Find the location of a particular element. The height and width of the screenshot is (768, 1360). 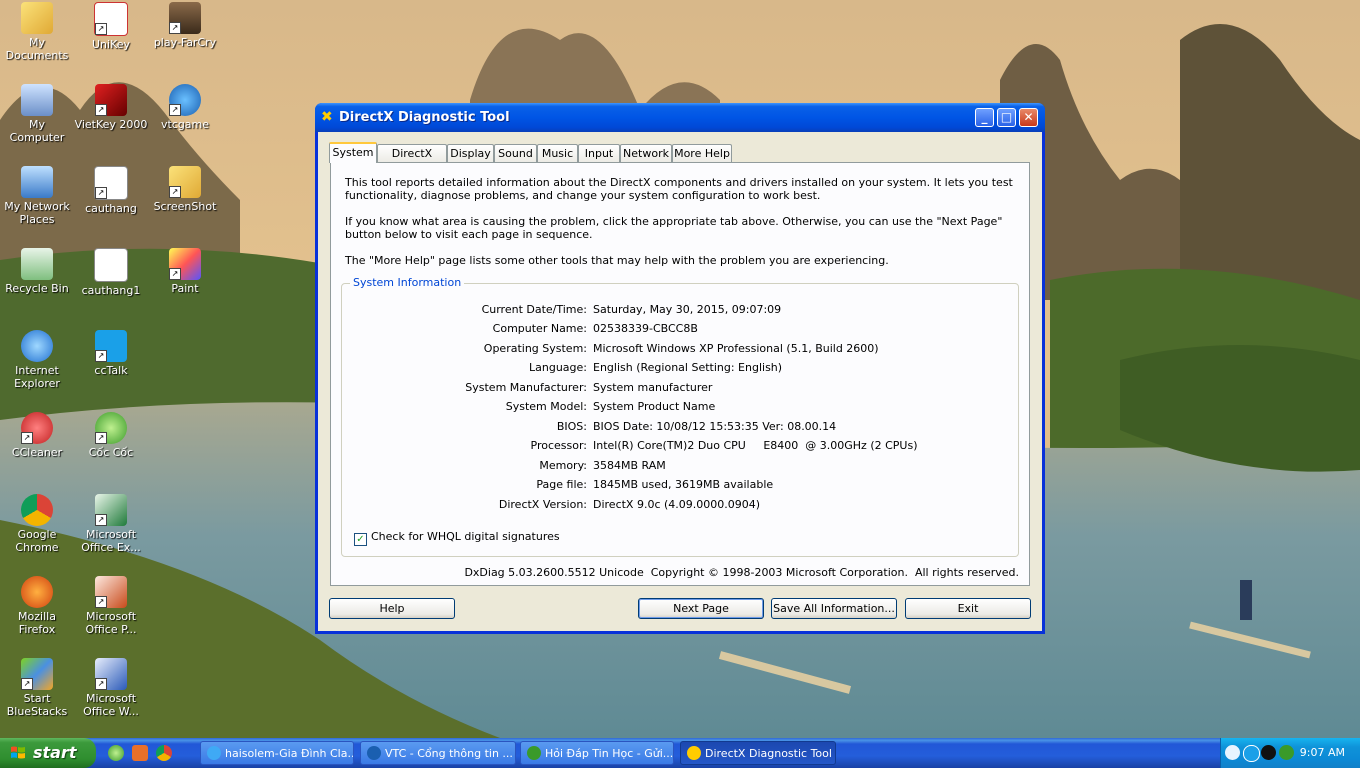

desktop-icon-my-computer: My Computer is located at coordinates (37, 114).